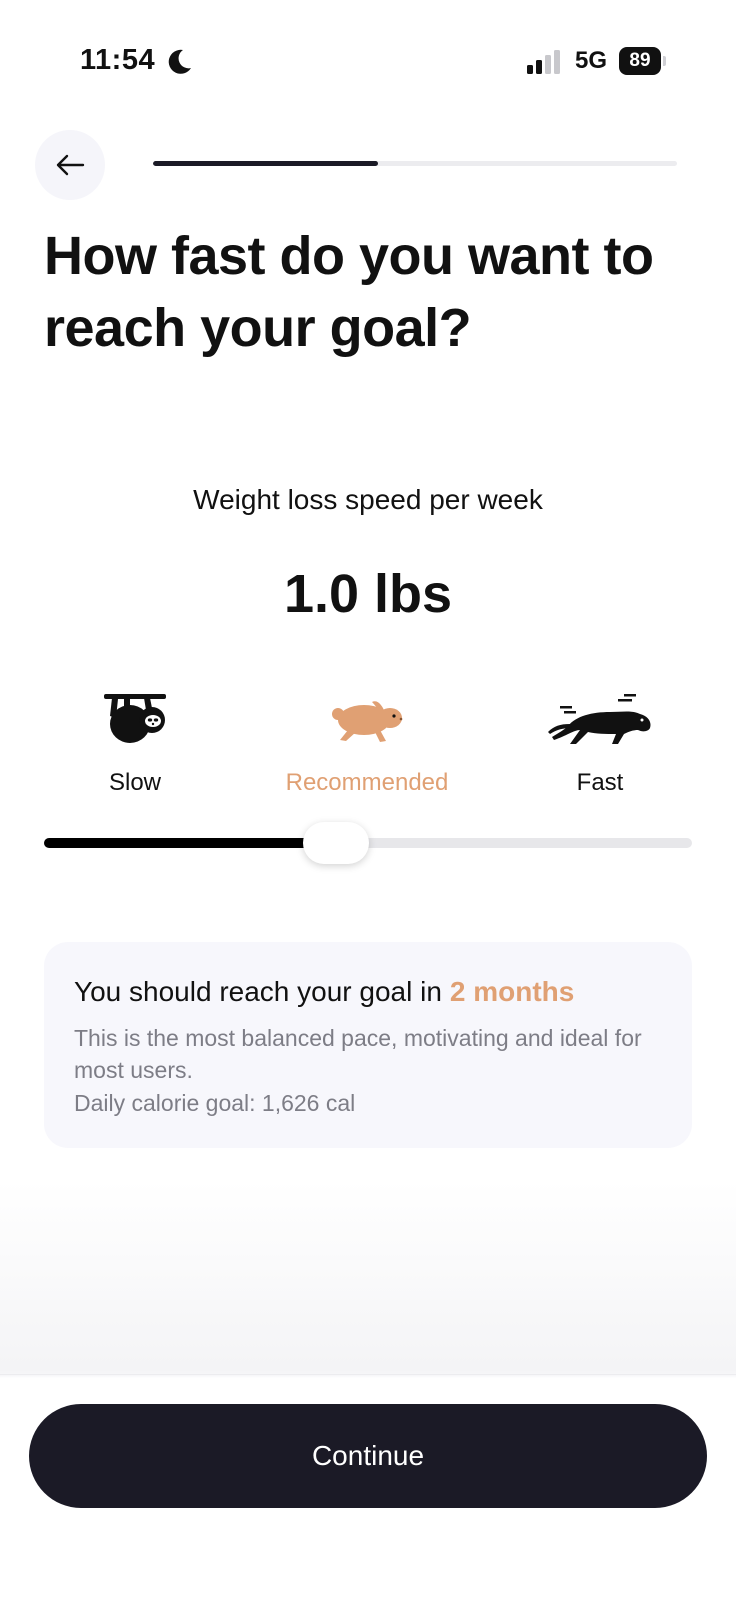  Describe the element at coordinates (368, 594) in the screenshot. I see `speed-value: 1.0 lbs` at that location.